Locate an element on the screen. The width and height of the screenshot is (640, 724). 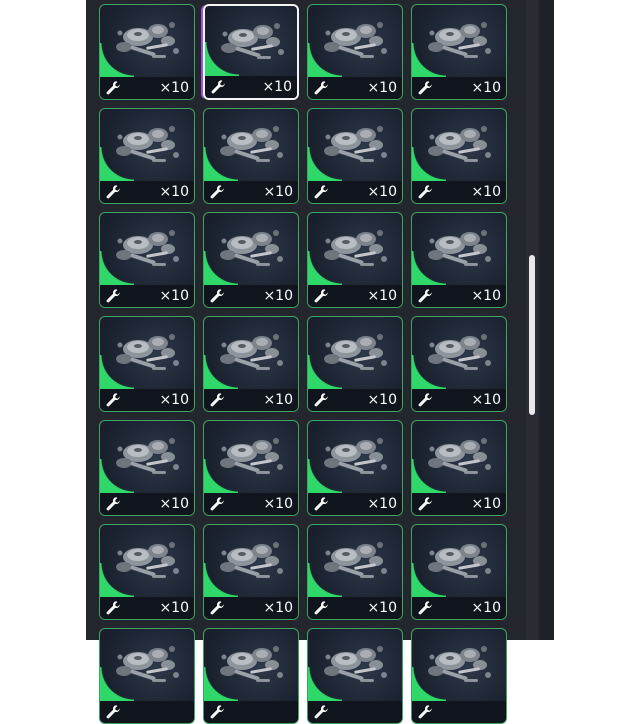
scrollbar-thumb is located at coordinates (532, 335).